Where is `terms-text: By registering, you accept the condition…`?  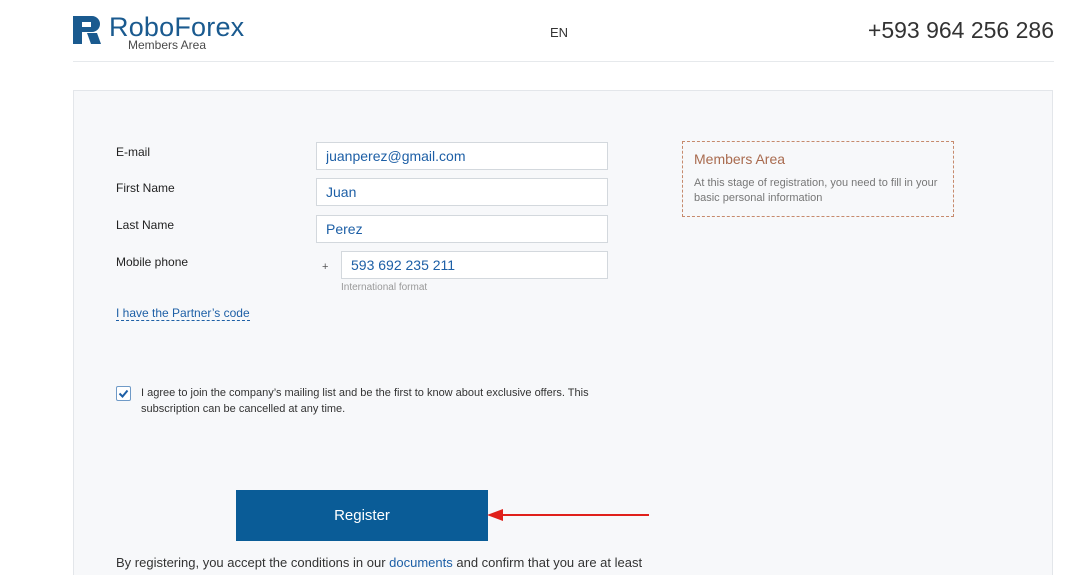
terms-text: By registering, you accept the condition… is located at coordinates (379, 562).